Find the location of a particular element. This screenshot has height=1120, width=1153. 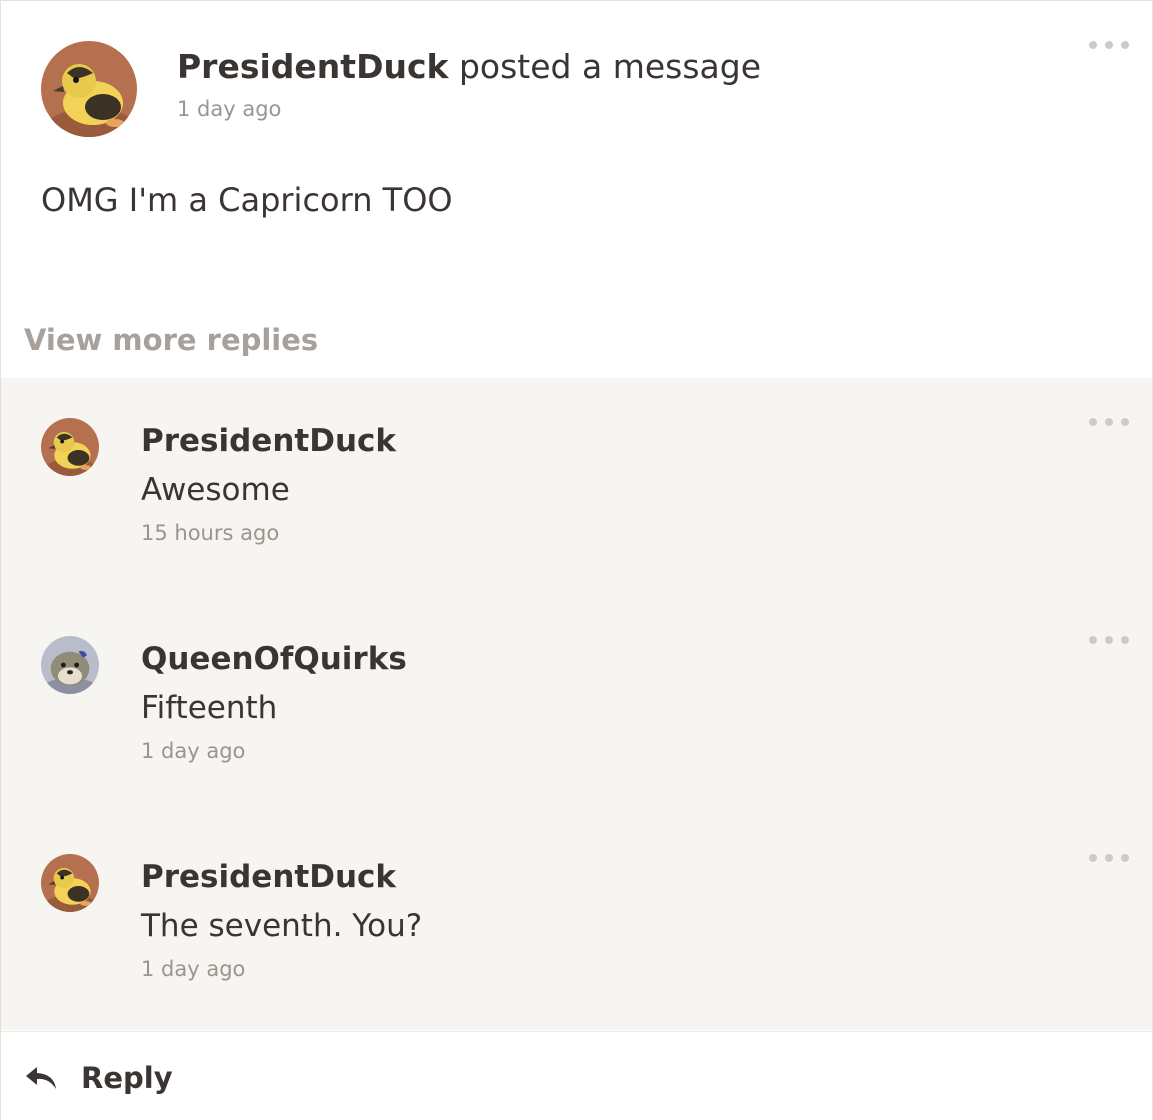

post-title: PresidentDuck posted a message is located at coordinates (469, 66).